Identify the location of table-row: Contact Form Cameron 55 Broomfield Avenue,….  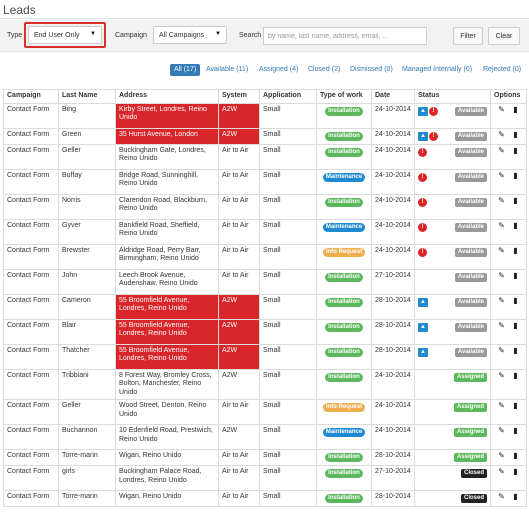
(265, 306).